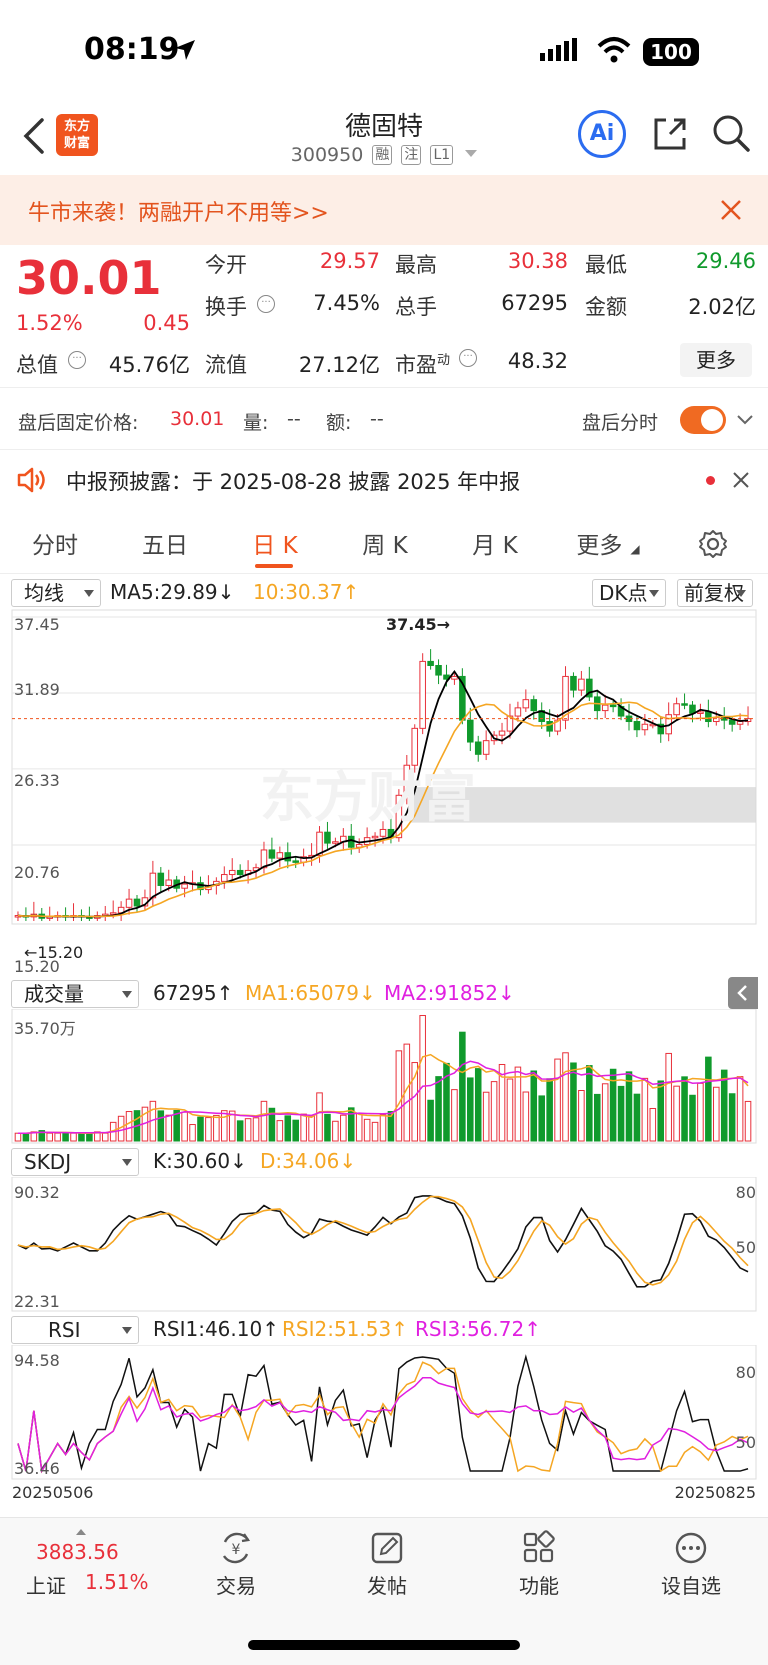 This screenshot has height=1665, width=768. Describe the element at coordinates (75, 1162) in the screenshot. I see `skdj-selector: SKDJ` at that location.